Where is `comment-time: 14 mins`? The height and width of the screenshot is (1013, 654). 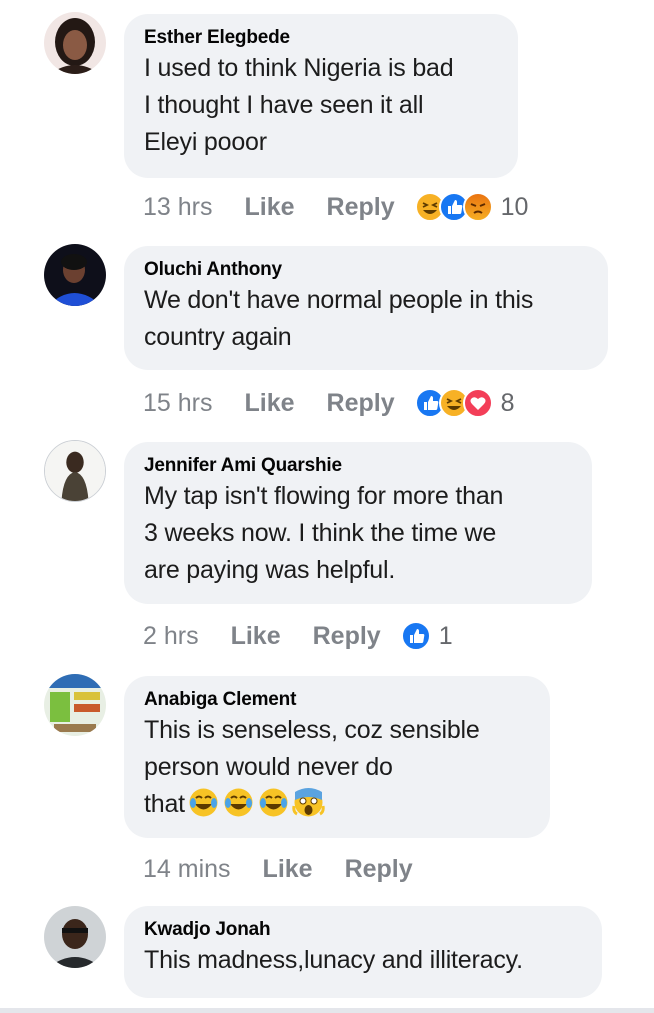
comment-time: 14 mins is located at coordinates (187, 869).